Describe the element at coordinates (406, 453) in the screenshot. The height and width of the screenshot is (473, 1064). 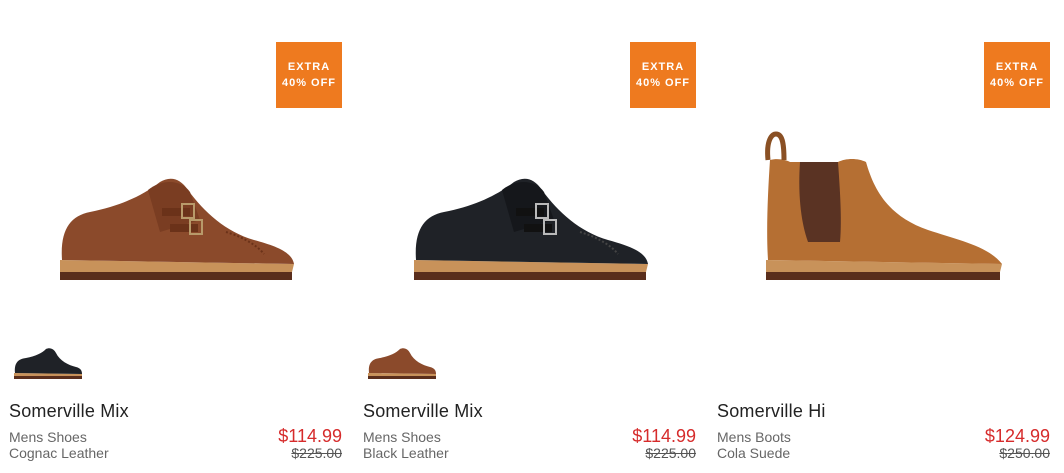
I see `product-color: Black Leather` at that location.